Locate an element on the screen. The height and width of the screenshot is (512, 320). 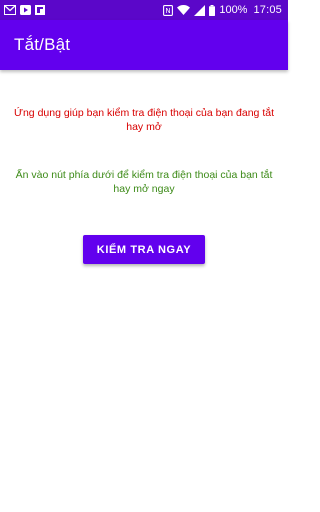
svg-text: N is located at coordinates (168, 11).